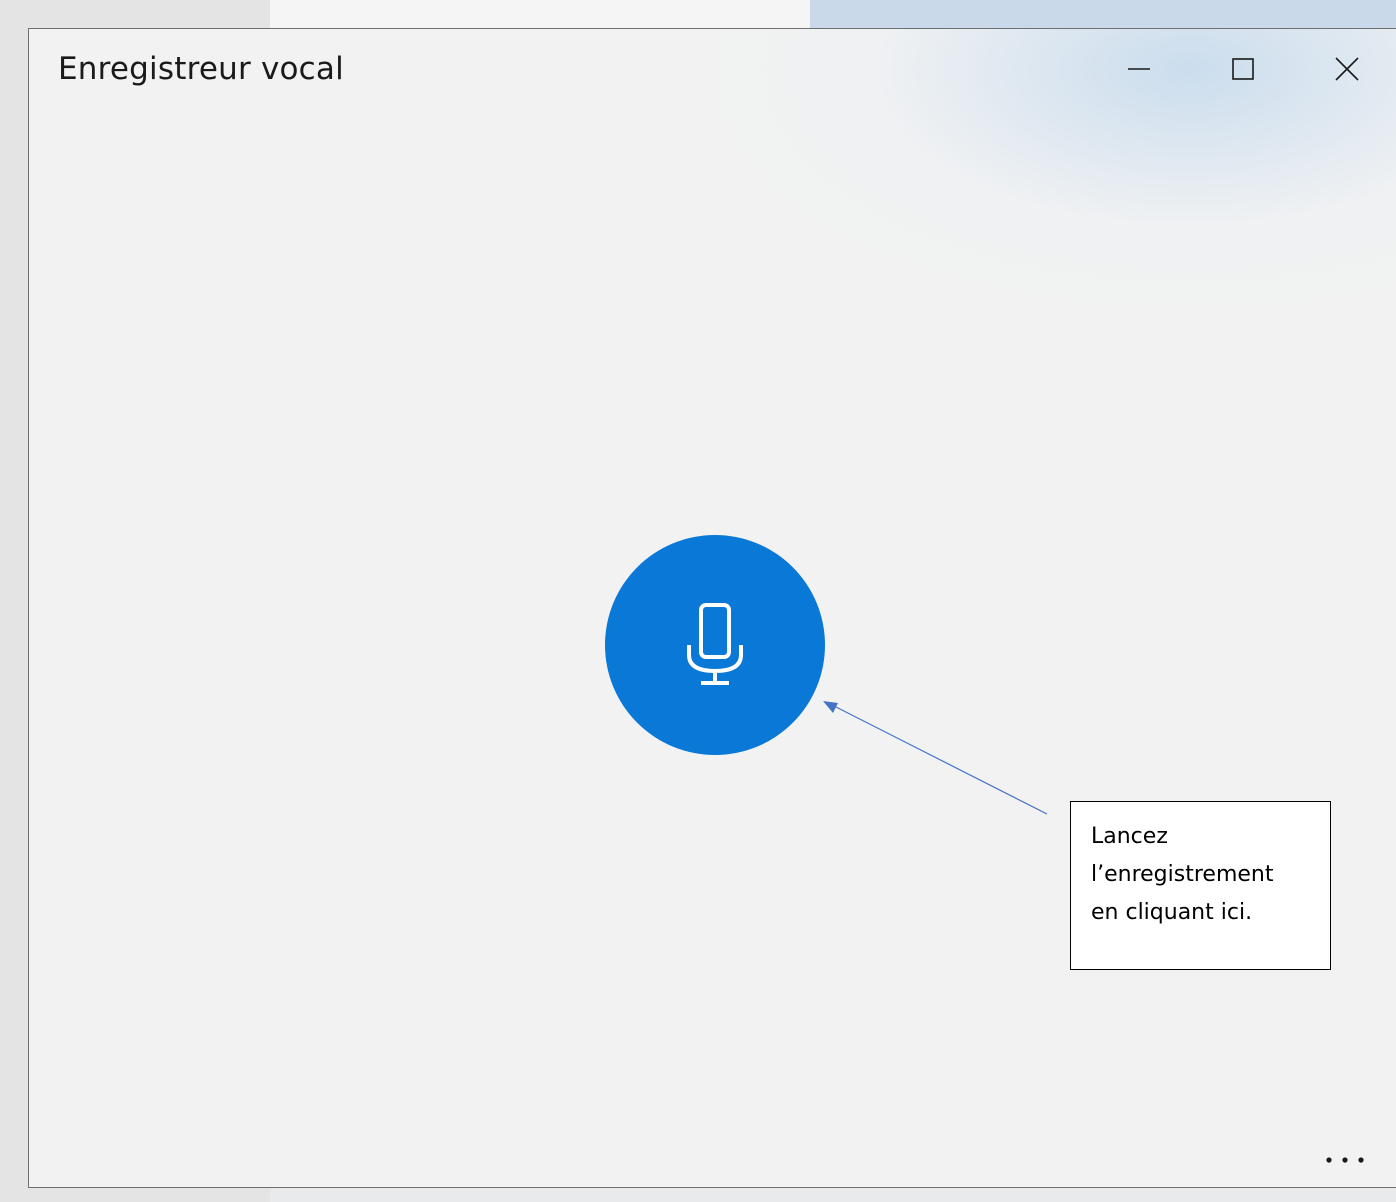 This screenshot has width=1396, height=1202. I want to click on maximize-icon, so click(1243, 69).